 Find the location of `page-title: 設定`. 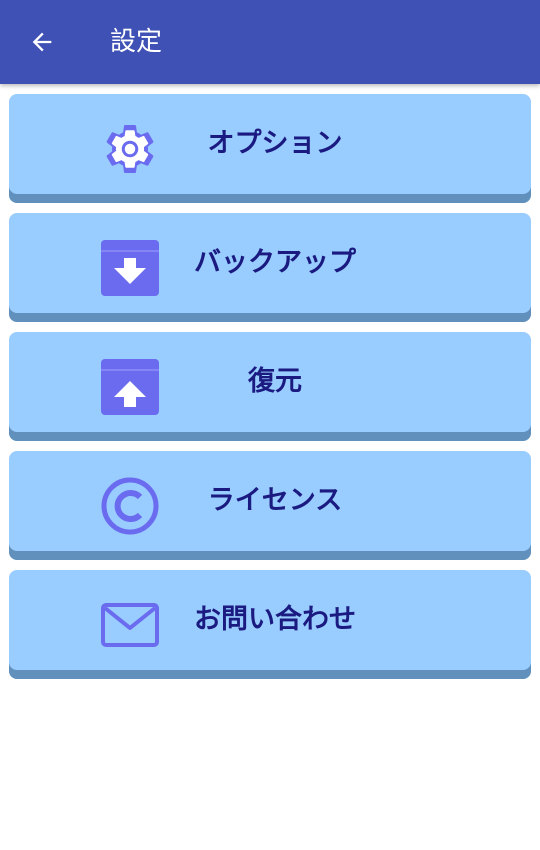

page-title: 設定 is located at coordinates (136, 42).